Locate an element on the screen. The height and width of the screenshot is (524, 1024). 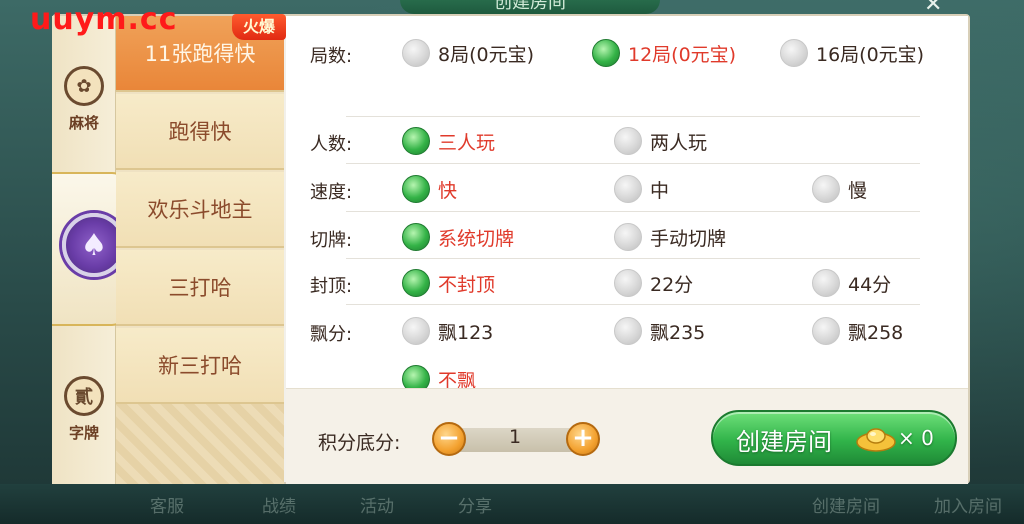
option-label: 飘分: is located at coordinates (331, 334).